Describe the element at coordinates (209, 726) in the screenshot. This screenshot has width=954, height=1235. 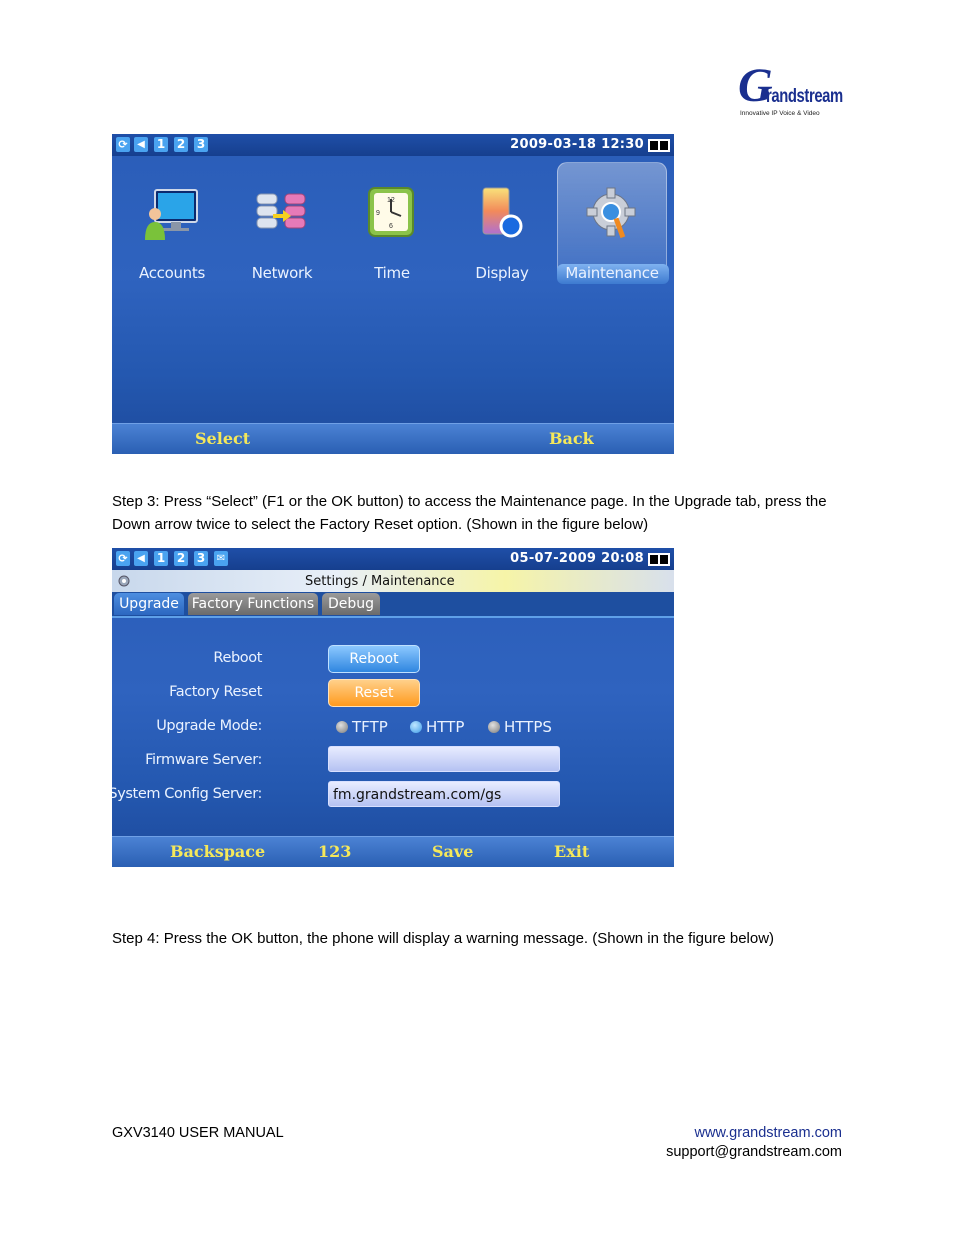
I see `upgrade-mode-label: Upgrade Mode:` at that location.